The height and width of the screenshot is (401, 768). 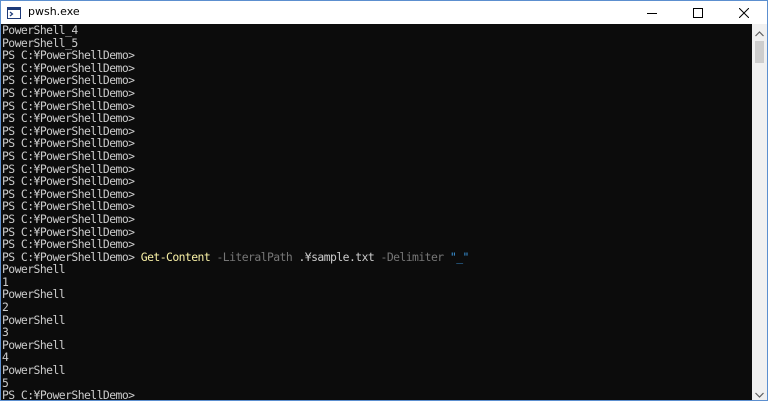 What do you see at coordinates (456, 256) in the screenshot?
I see `argument-delimiter-string: "_"` at bounding box center [456, 256].